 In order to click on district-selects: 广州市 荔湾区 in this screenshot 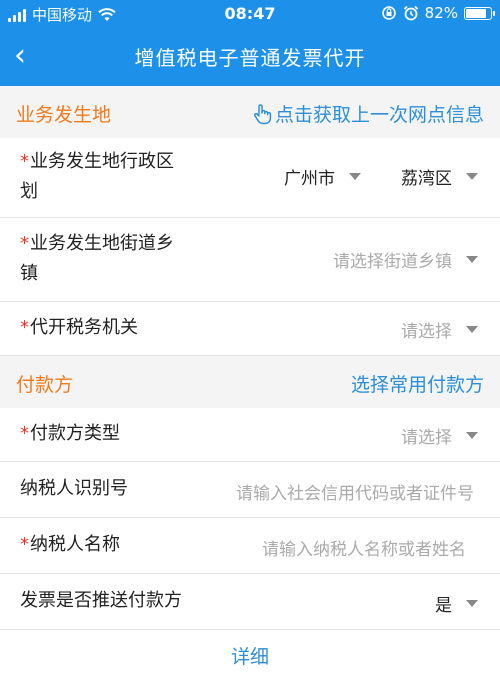, I will do `click(381, 176)`.